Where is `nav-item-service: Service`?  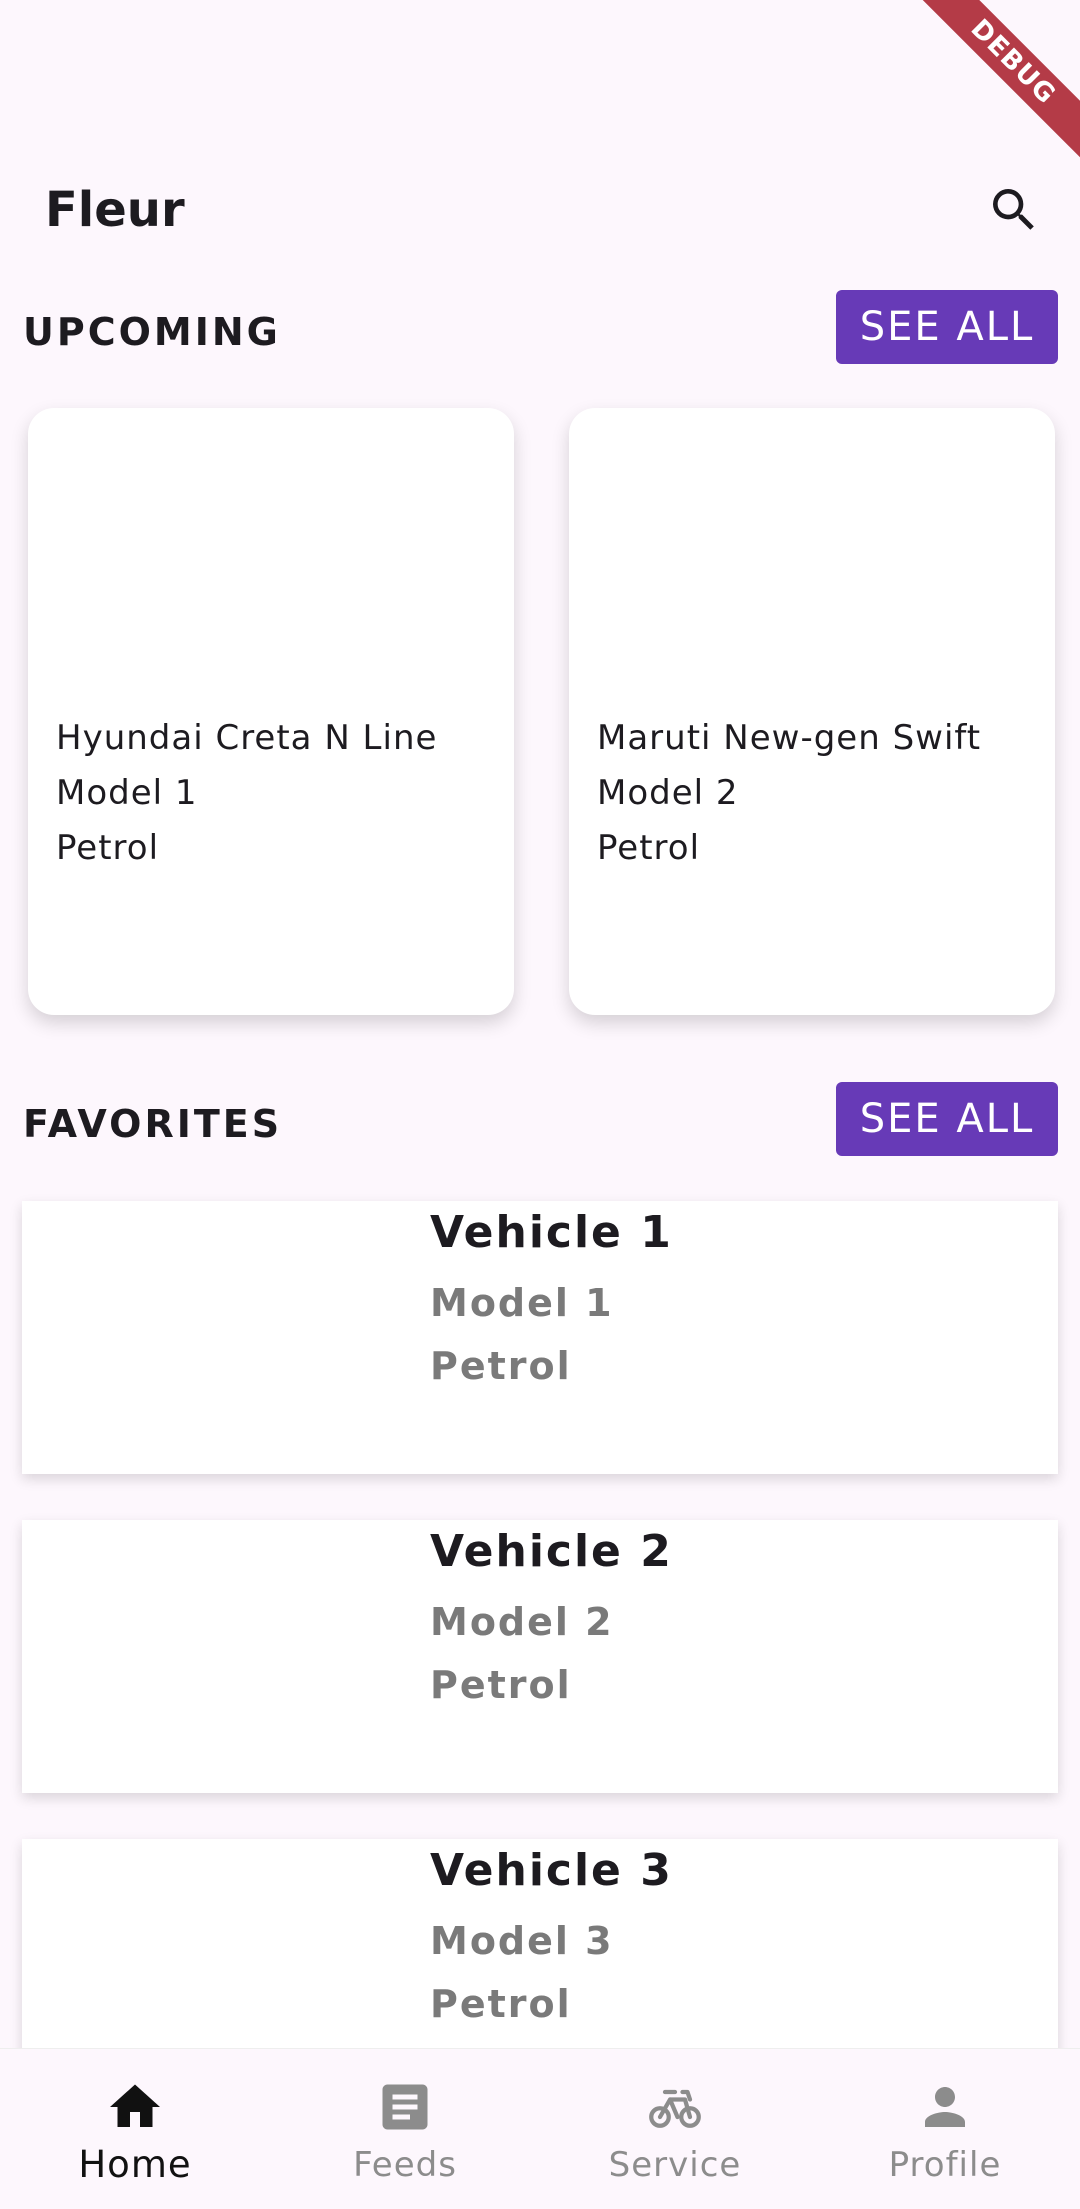 nav-item-service: Service is located at coordinates (675, 2129).